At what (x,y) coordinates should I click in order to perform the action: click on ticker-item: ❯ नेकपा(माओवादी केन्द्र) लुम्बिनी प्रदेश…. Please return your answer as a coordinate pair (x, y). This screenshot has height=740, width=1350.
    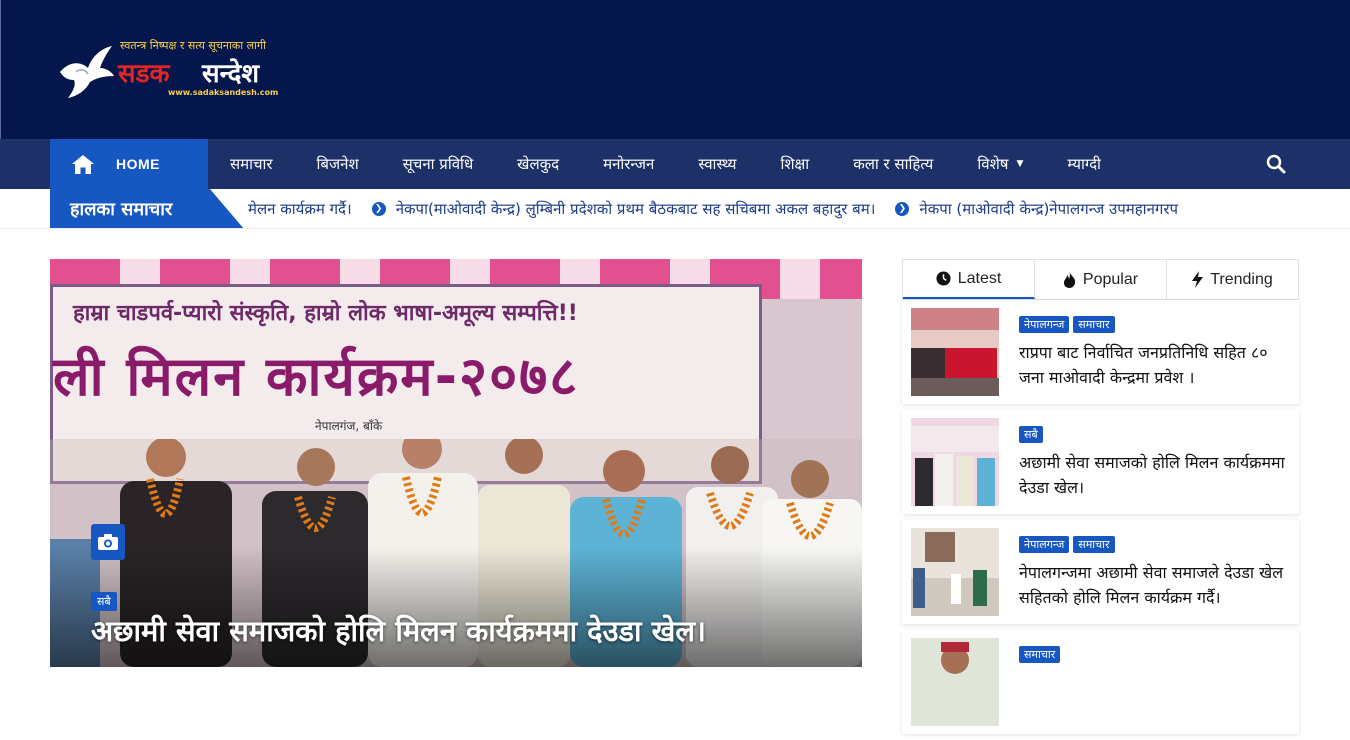
    Looking at the image, I should click on (623, 209).